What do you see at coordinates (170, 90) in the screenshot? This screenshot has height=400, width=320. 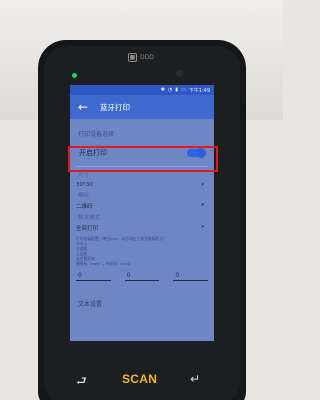 I see `wifi-icon: ◔` at bounding box center [170, 90].